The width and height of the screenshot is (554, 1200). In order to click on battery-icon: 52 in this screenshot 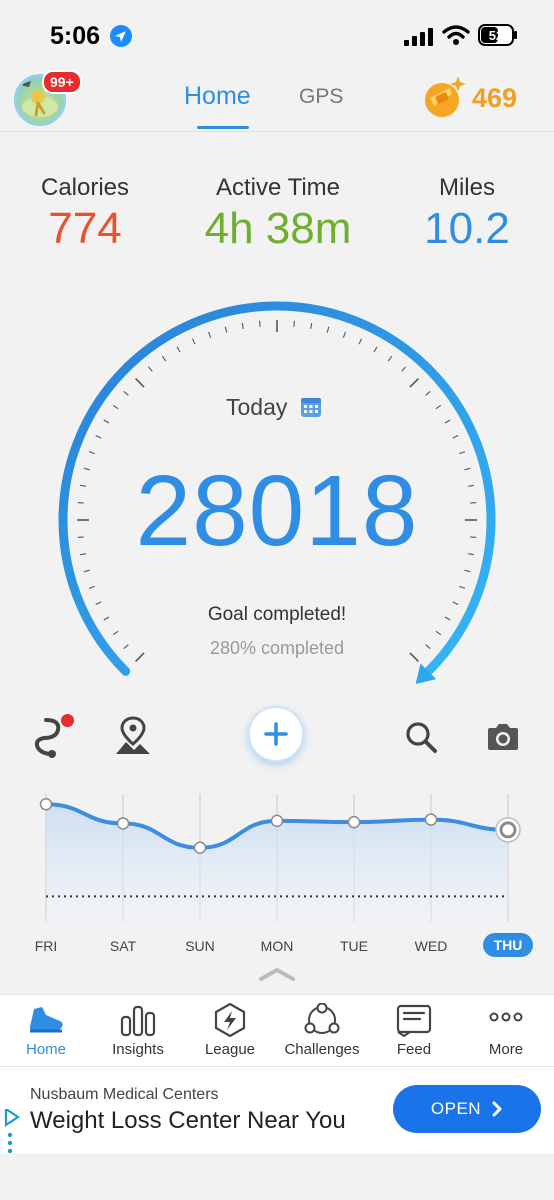, I will do `click(498, 35)`.